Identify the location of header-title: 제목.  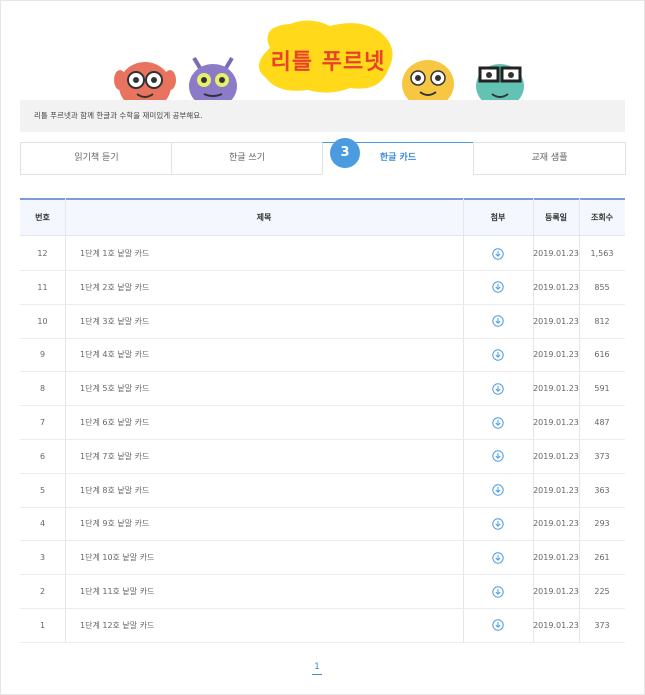
(264, 217).